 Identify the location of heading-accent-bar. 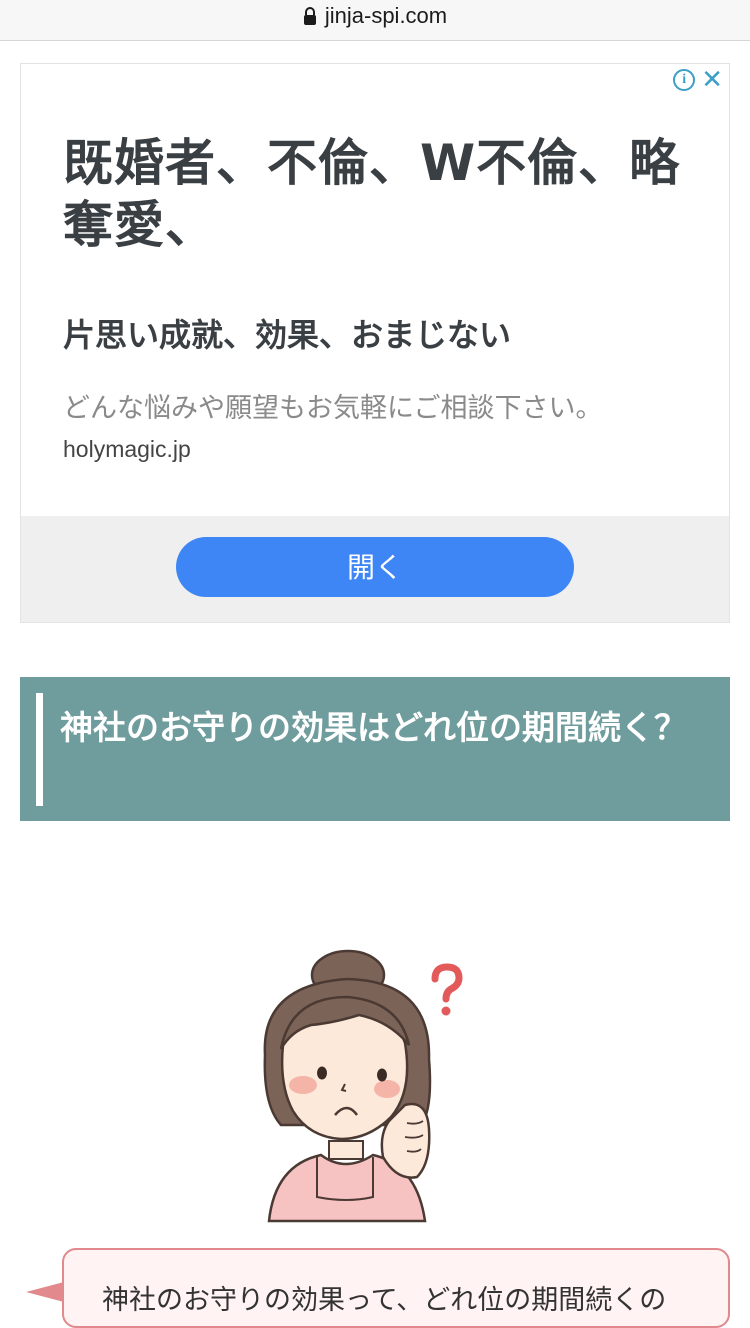
(39, 749).